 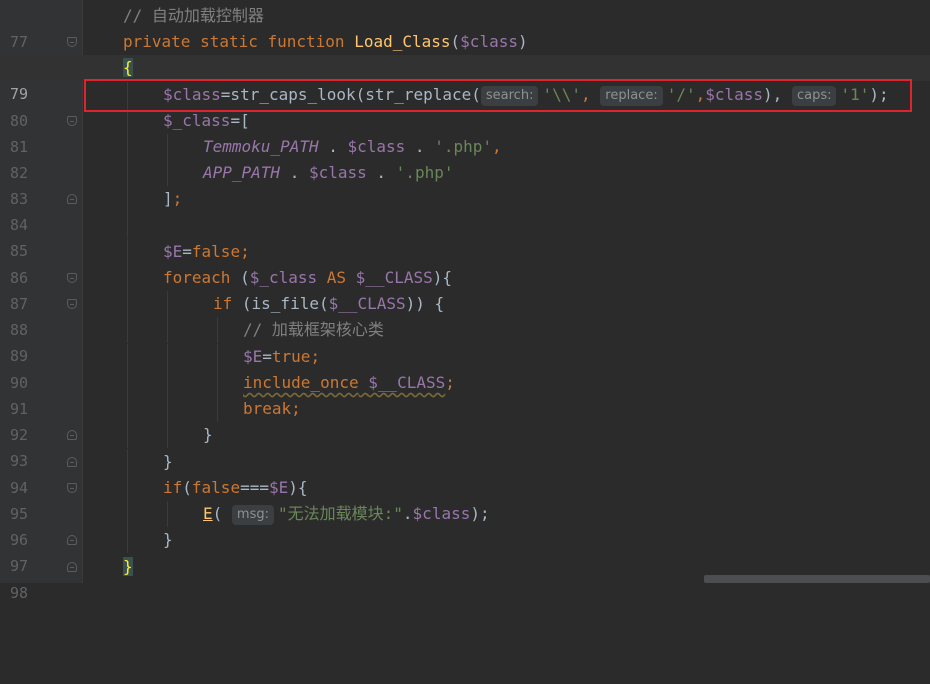 I want to click on code-line-84: 84 ];, so click(x=465, y=210).